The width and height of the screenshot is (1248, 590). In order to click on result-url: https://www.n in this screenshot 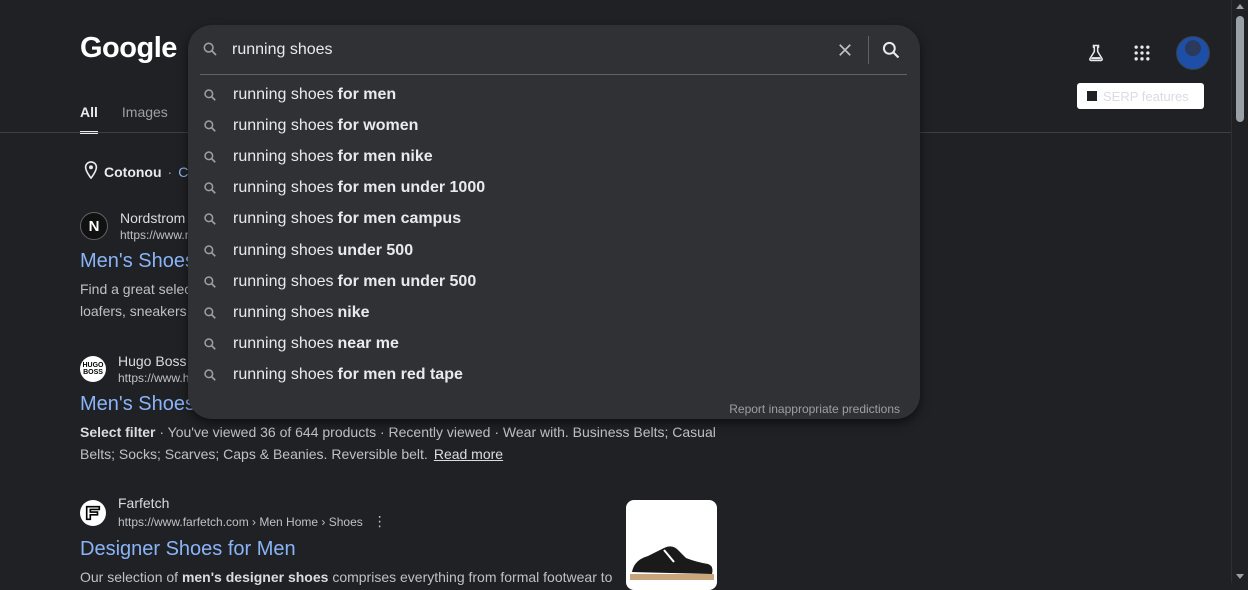, I will do `click(156, 235)`.